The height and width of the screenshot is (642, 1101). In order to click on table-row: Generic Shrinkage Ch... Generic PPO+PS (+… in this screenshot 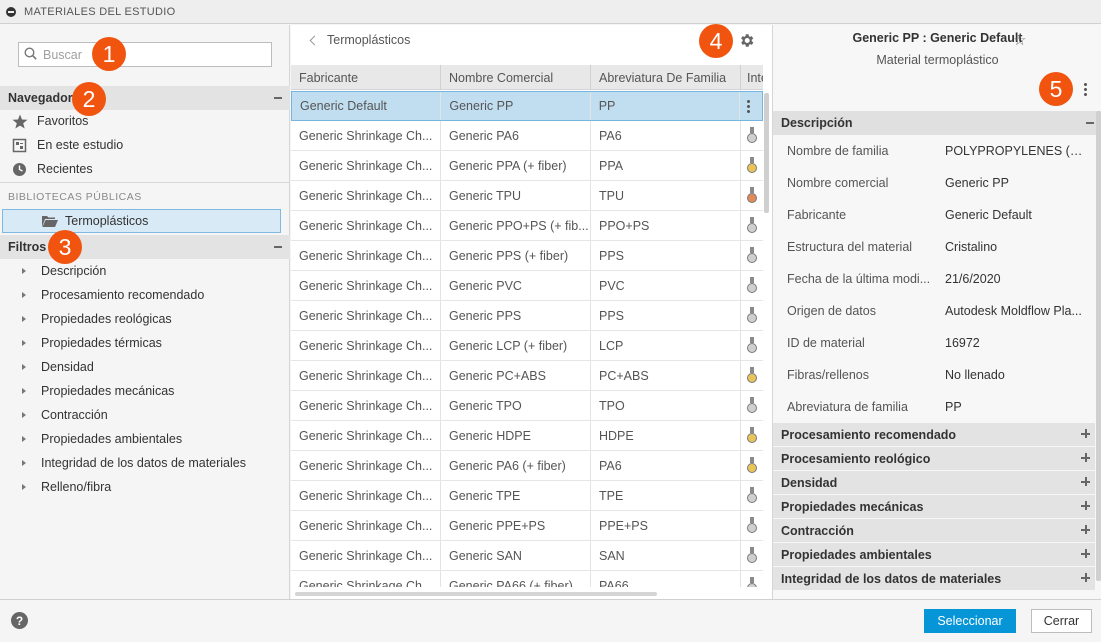, I will do `click(527, 226)`.